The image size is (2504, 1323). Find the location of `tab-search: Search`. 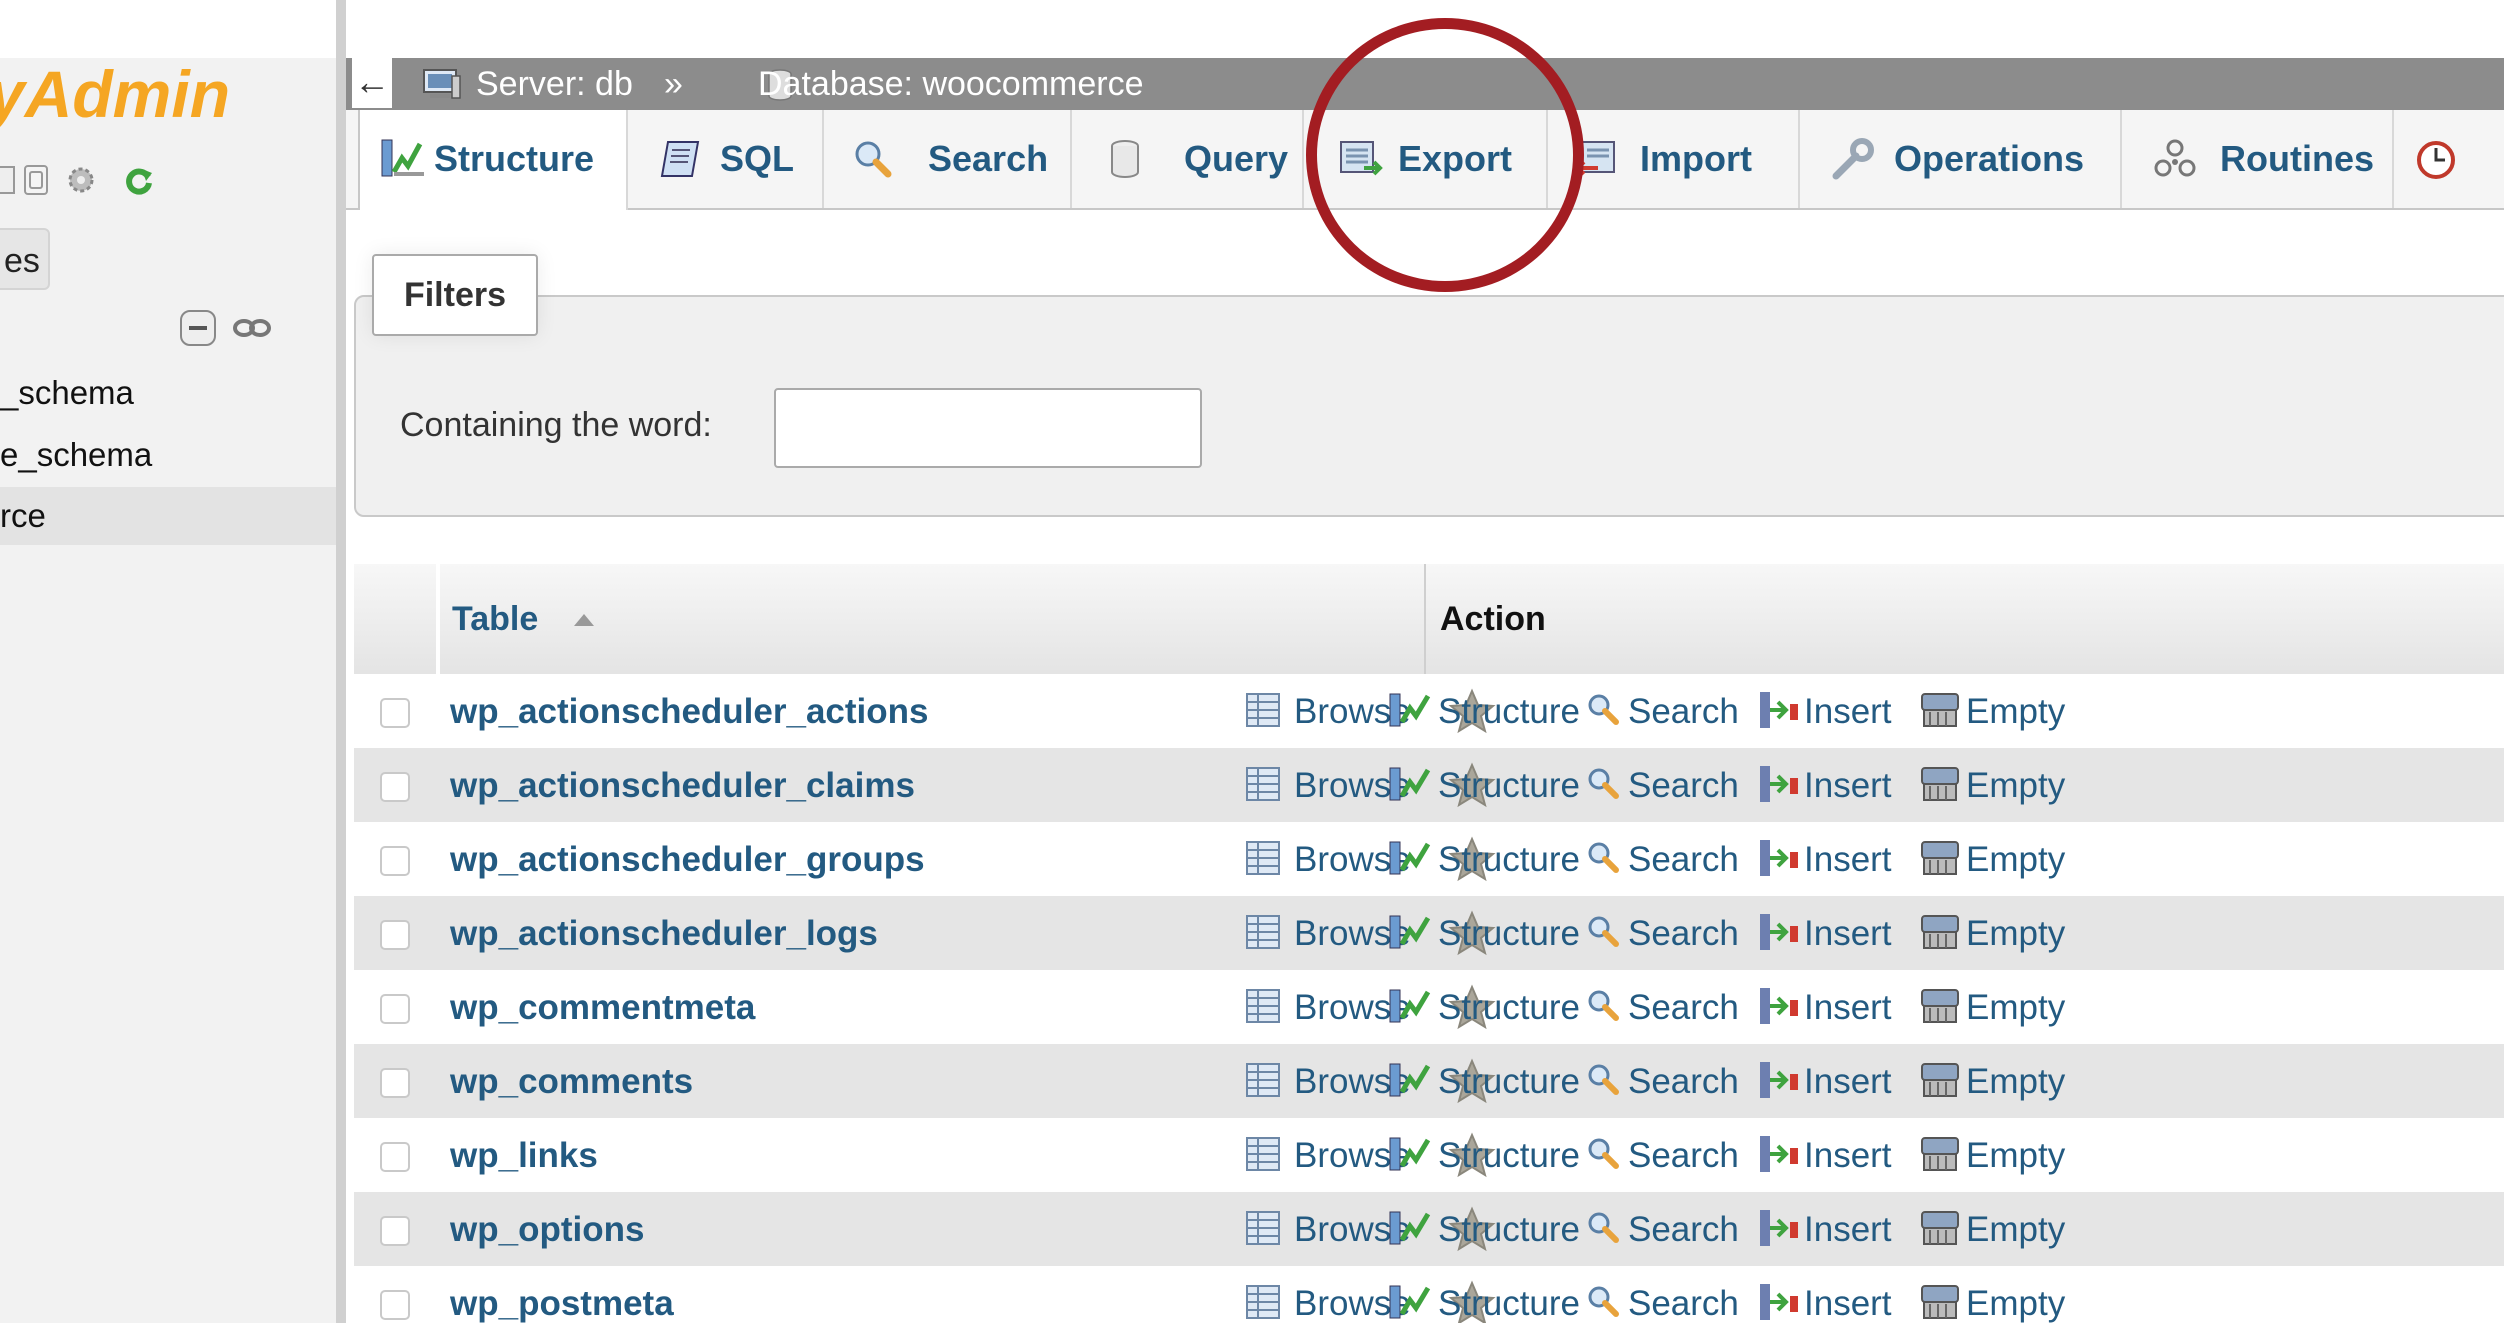

tab-search: Search is located at coordinates (948, 159).